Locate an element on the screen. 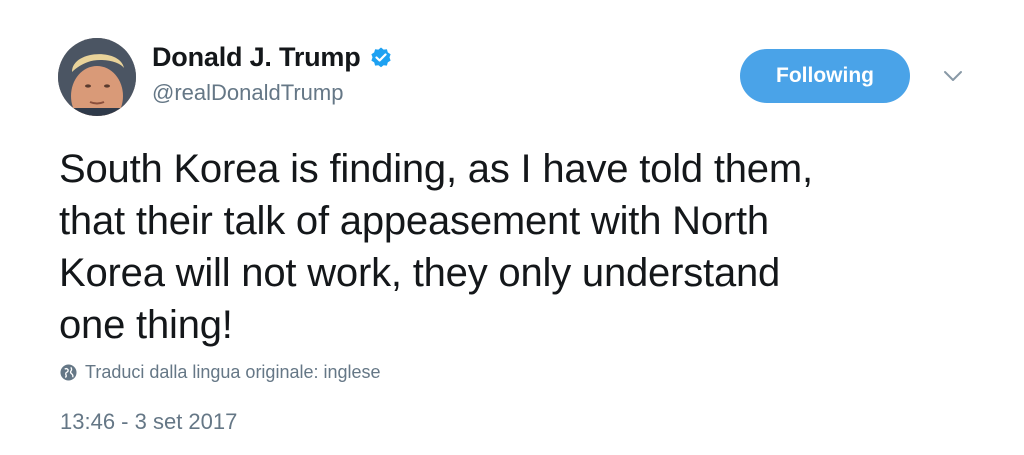  avatar is located at coordinates (97, 77).